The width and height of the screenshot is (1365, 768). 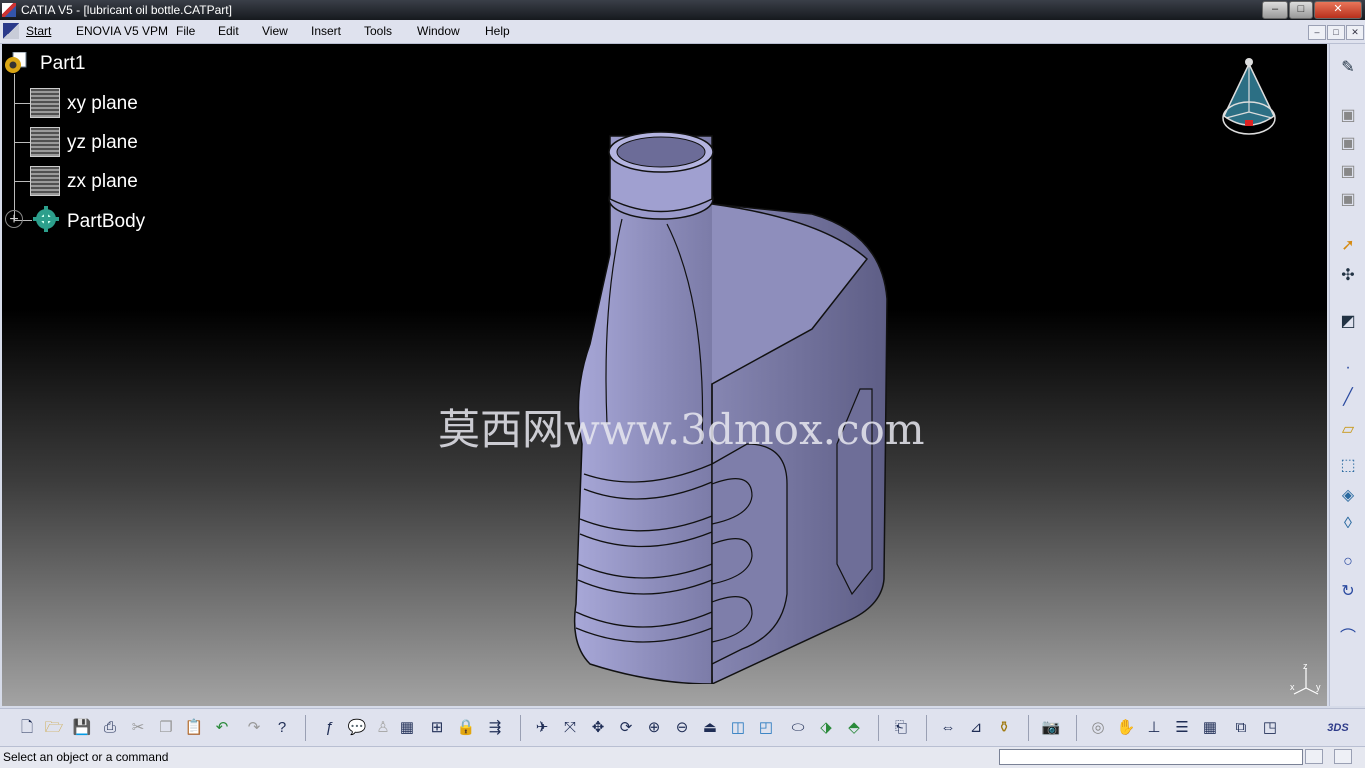 What do you see at coordinates (437, 728) in the screenshot?
I see `tree-icon: ⊞` at bounding box center [437, 728].